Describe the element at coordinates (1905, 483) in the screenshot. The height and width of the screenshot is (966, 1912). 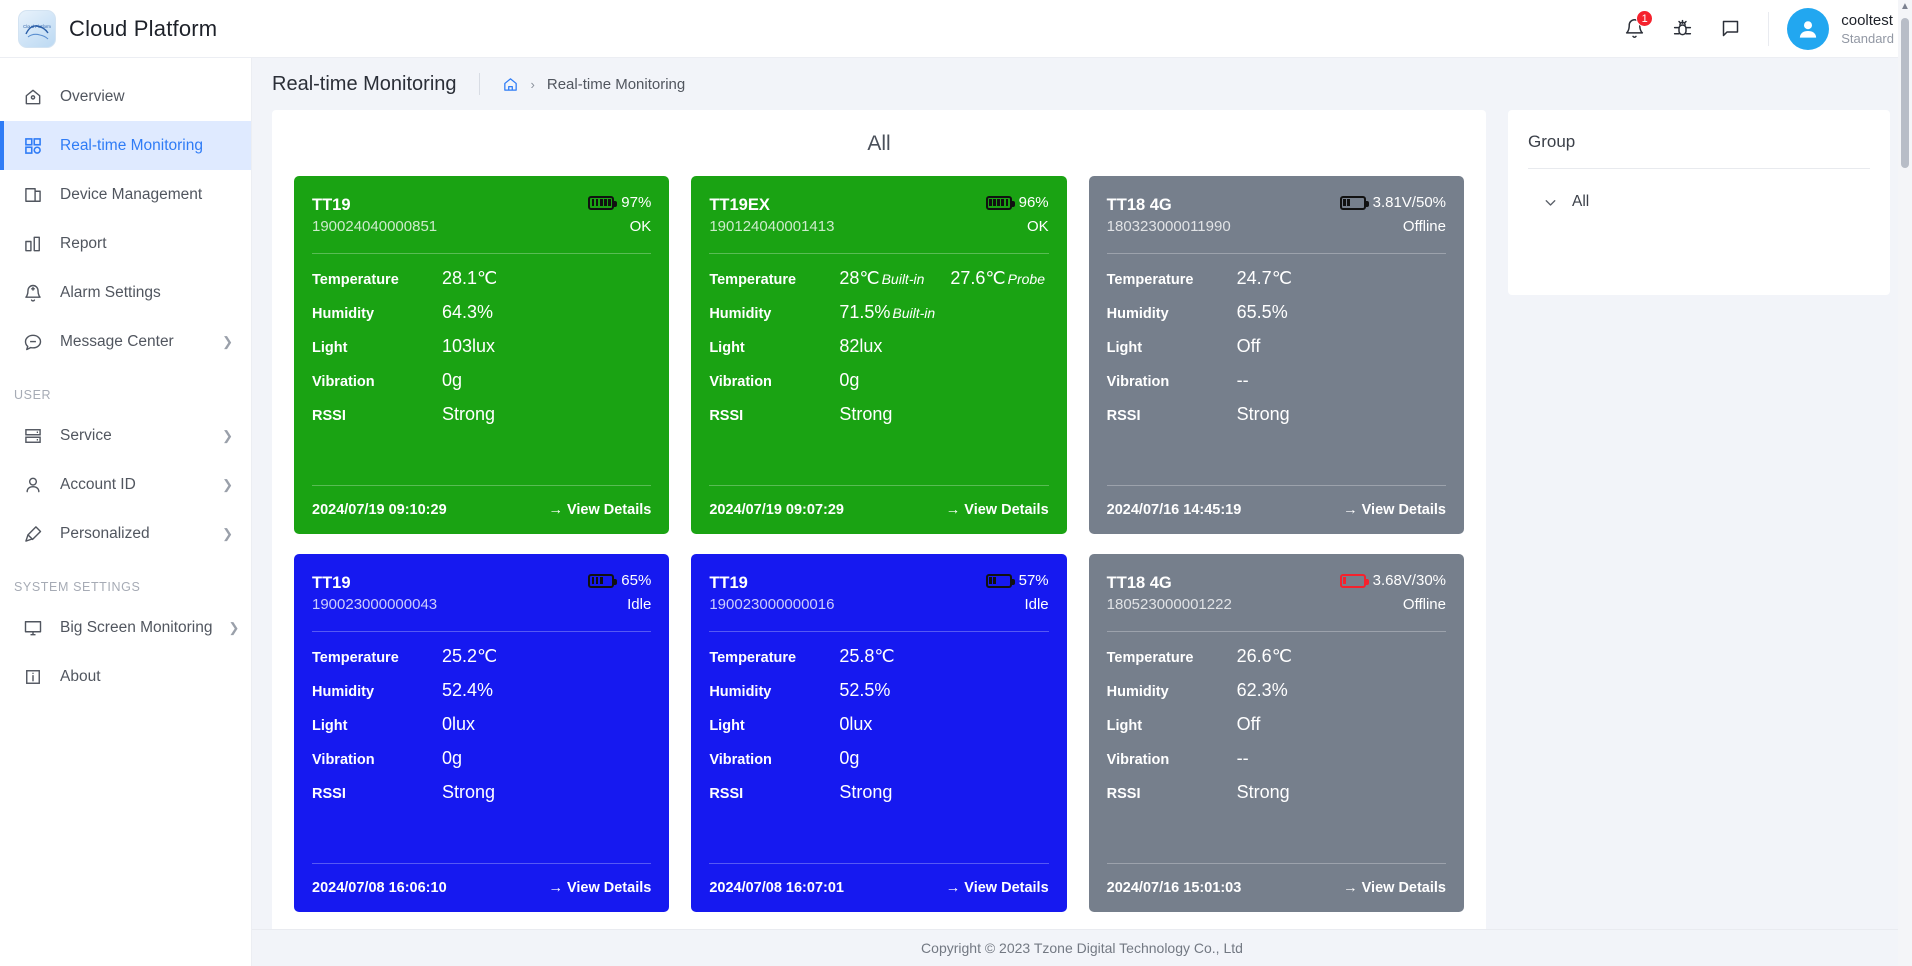
I see `page-scrollbar: ▲` at that location.